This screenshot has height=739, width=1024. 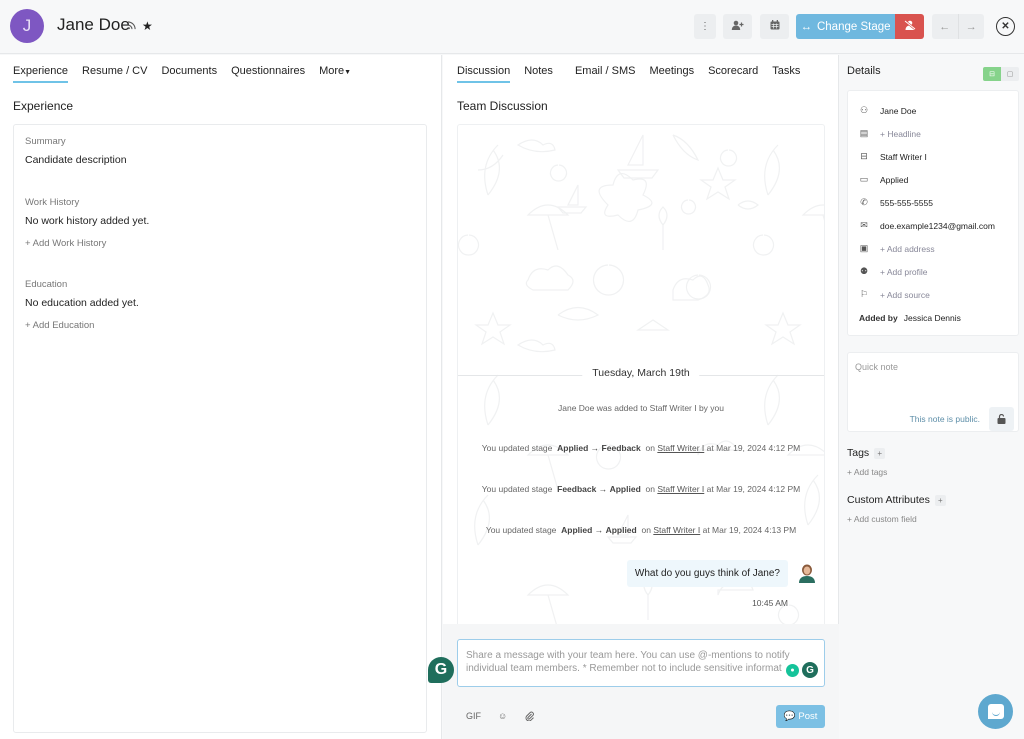 What do you see at coordinates (864, 156) in the screenshot?
I see `briefcase-icon: ⊟` at bounding box center [864, 156].